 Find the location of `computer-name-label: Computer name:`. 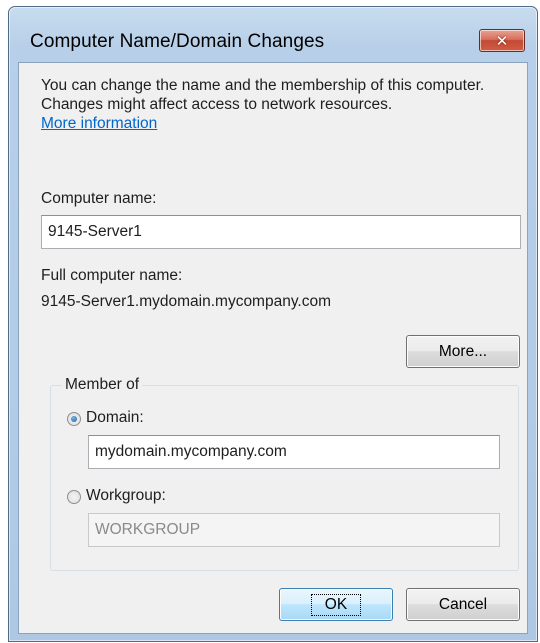

computer-name-label: Computer name: is located at coordinates (99, 198).